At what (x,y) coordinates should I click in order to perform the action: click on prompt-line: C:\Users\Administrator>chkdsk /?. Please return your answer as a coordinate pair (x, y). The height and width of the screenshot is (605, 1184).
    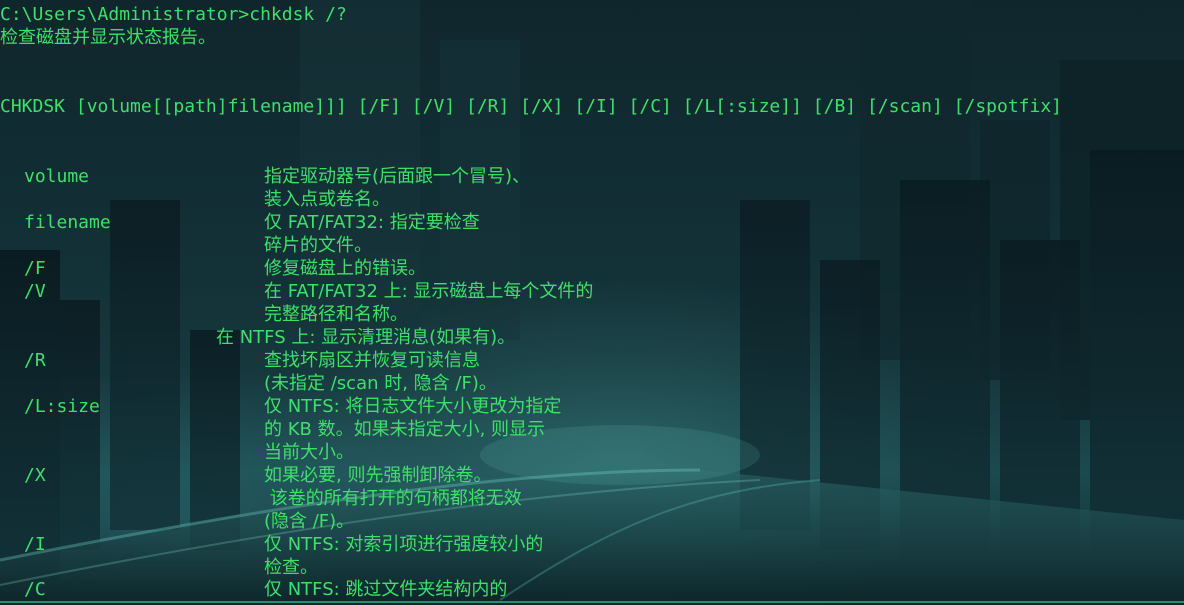
    Looking at the image, I should click on (173, 15).